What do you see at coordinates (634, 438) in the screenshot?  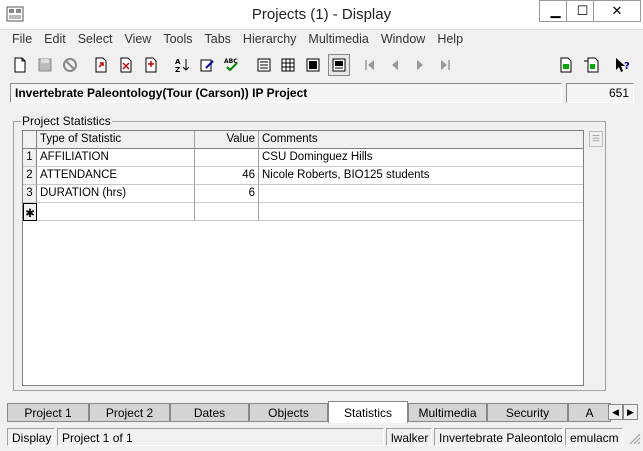 I see `resize-grip-icon` at bounding box center [634, 438].